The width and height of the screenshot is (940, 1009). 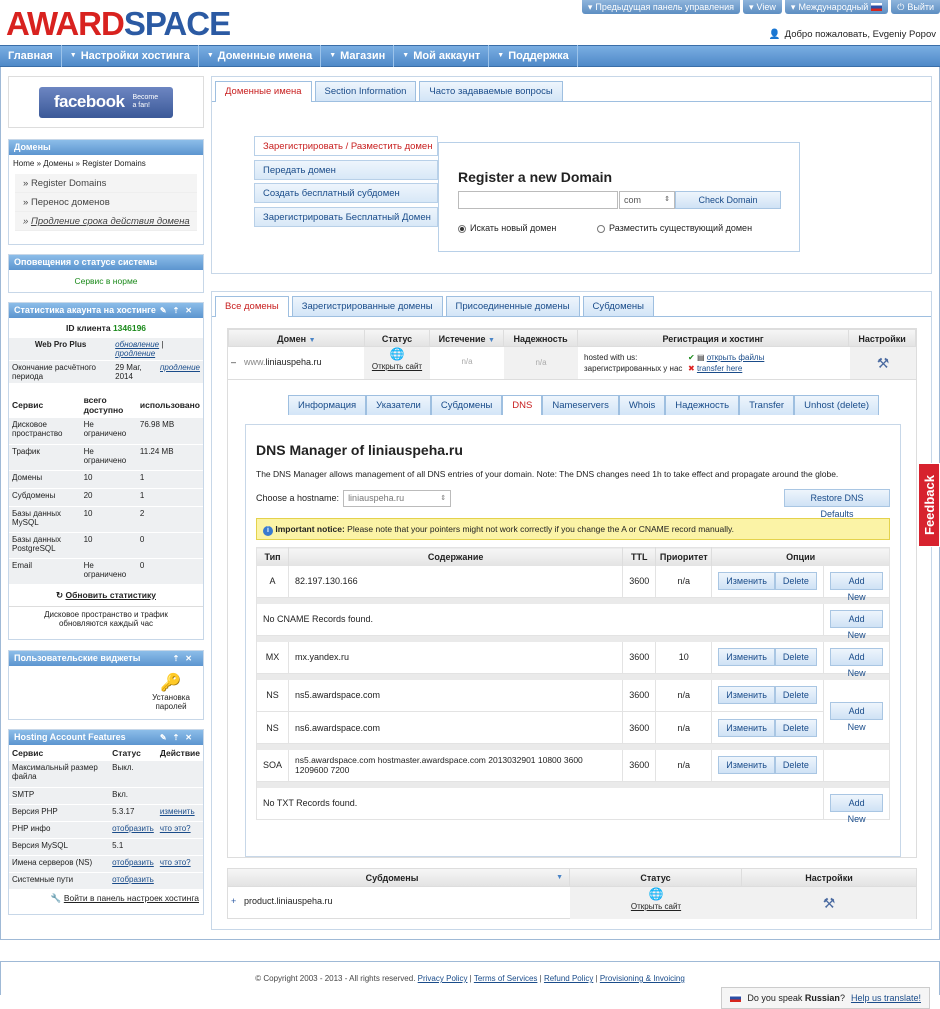 I want to click on header-domain: Домен ▼, so click(x=297, y=338).